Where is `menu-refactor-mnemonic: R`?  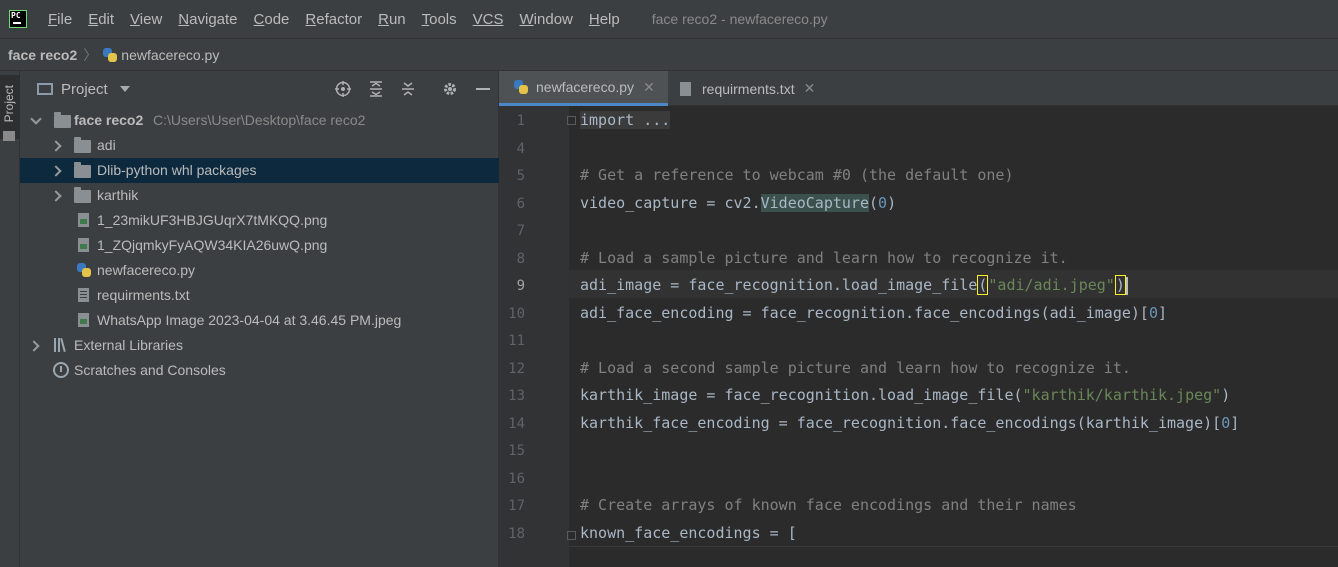 menu-refactor-mnemonic: R is located at coordinates (311, 19).